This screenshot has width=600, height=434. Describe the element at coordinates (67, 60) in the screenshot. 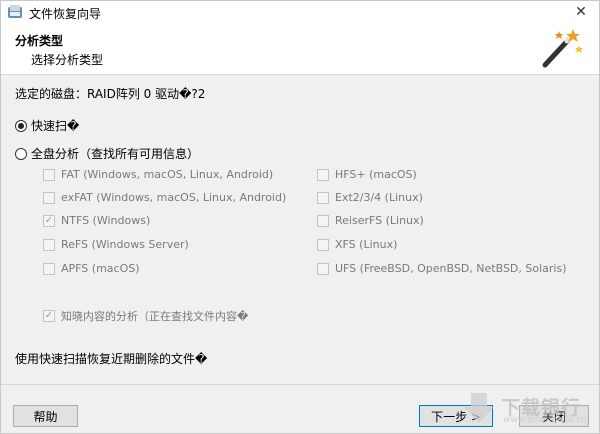

I see `header-subtitle: 选择分析类型` at that location.